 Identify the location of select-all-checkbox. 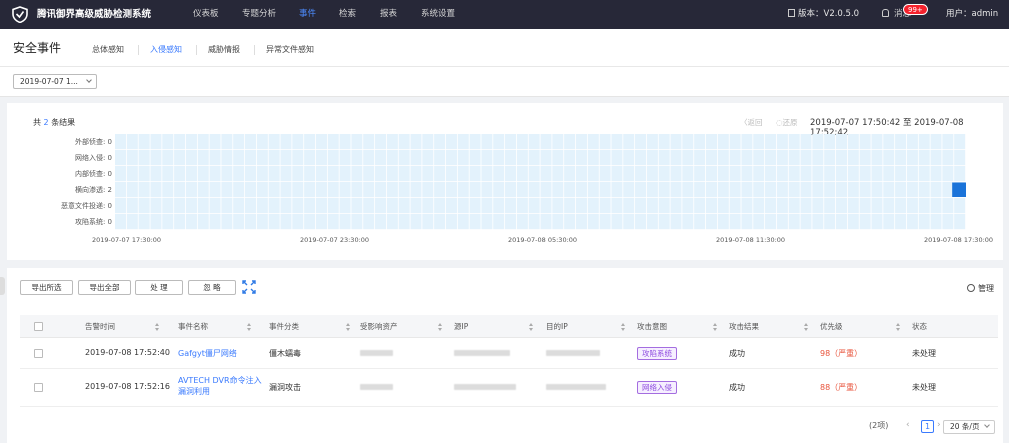
(38, 326).